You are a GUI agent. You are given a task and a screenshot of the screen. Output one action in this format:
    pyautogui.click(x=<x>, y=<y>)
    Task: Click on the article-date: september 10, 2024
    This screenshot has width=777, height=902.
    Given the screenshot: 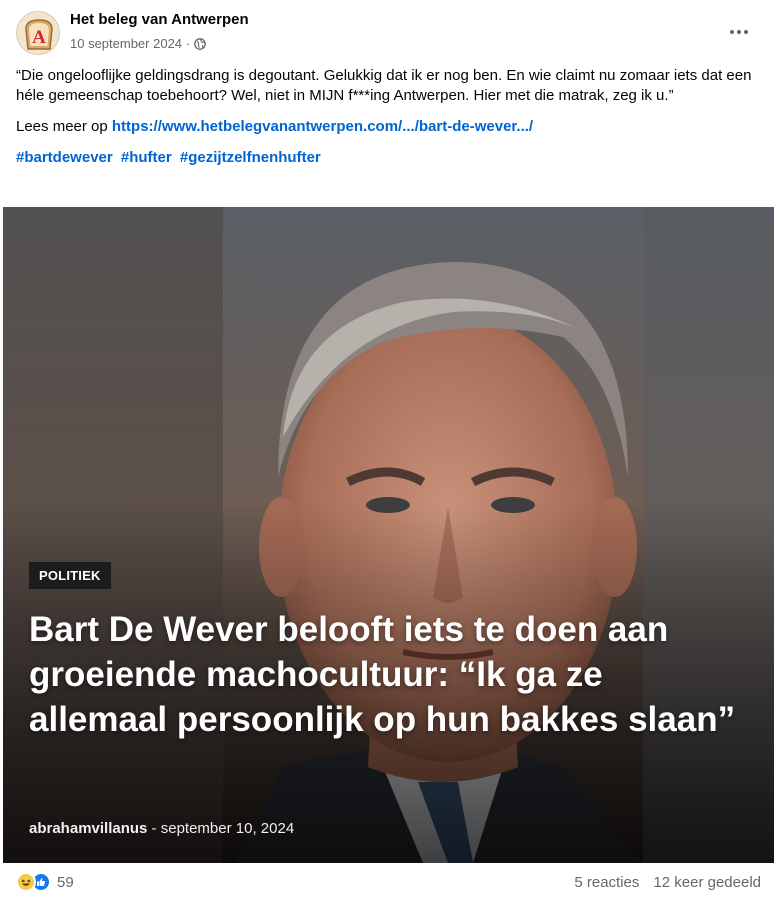 What is the action you would take?
    pyautogui.click(x=227, y=828)
    